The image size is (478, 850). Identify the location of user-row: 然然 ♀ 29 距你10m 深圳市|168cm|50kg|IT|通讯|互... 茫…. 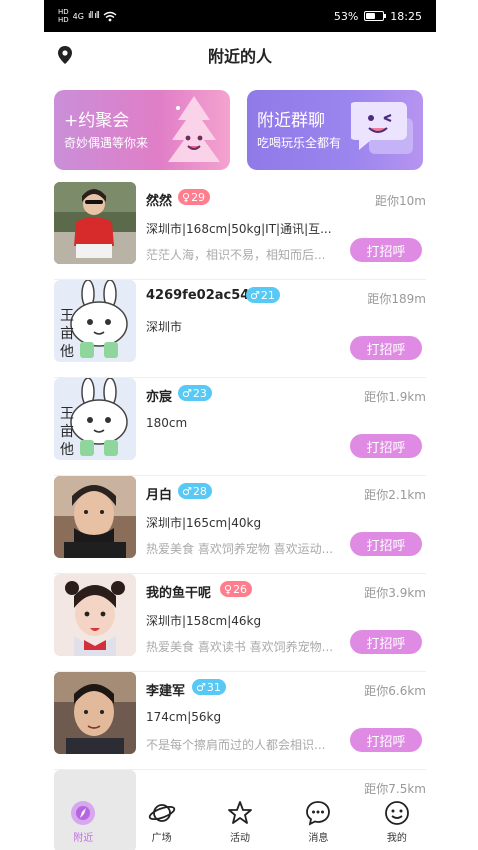
(240, 231).